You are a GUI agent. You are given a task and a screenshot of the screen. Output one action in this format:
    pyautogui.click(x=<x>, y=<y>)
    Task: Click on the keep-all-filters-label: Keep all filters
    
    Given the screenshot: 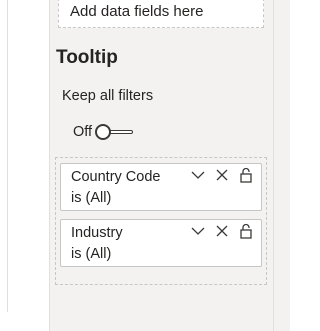 What is the action you would take?
    pyautogui.click(x=108, y=96)
    